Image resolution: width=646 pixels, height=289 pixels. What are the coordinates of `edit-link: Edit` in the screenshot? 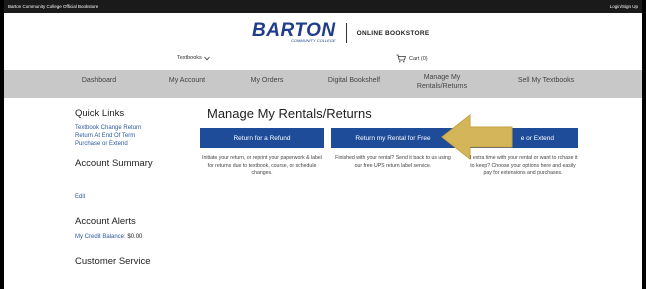 It's located at (135, 197).